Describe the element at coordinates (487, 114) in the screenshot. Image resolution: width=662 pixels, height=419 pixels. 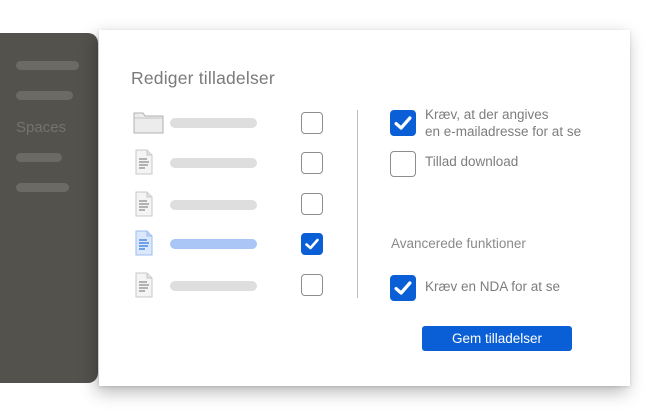
I see `require-email-label-line1: Kræv, at der angives` at that location.